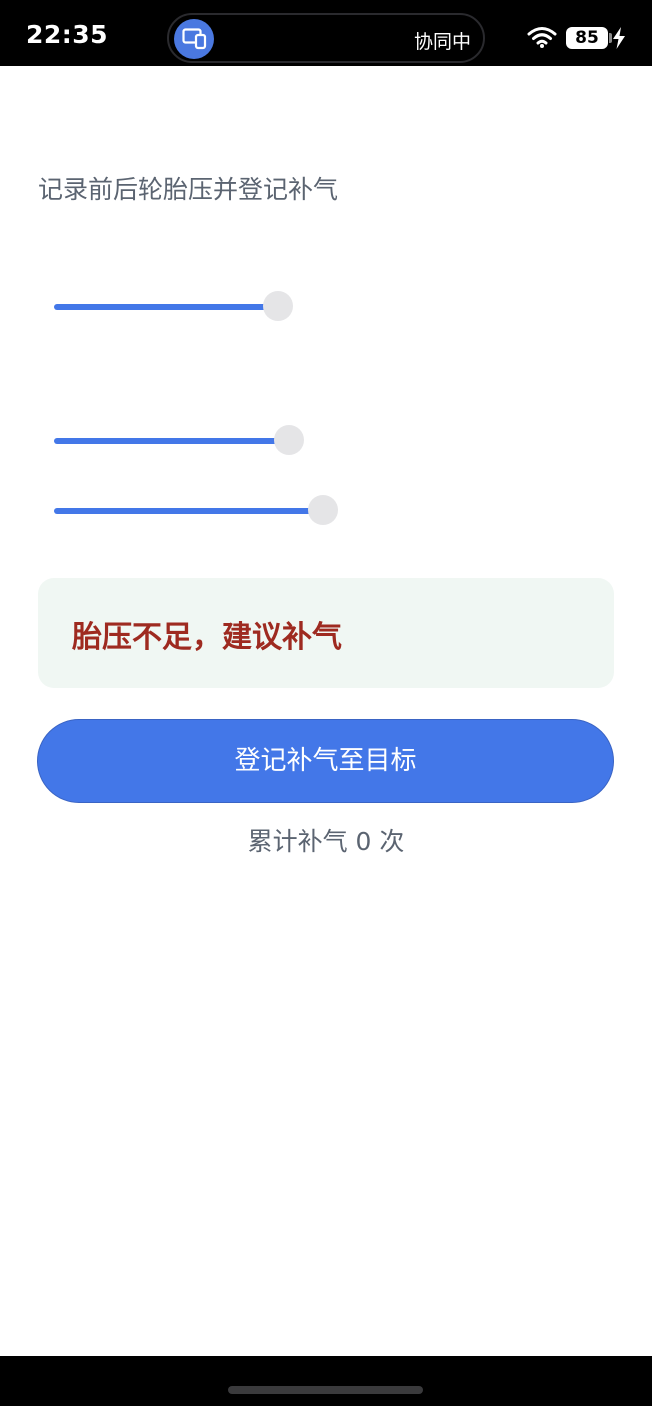 This screenshot has width=652, height=1406. Describe the element at coordinates (326, 38) in the screenshot. I see `dynamic-island: 协同中` at that location.